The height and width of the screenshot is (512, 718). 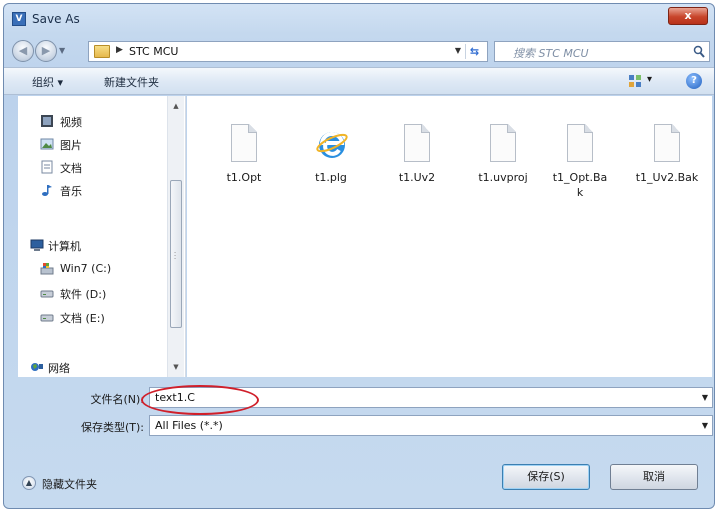 What do you see at coordinates (82, 318) in the screenshot?
I see `nav-label: 文档 (E:)` at bounding box center [82, 318].